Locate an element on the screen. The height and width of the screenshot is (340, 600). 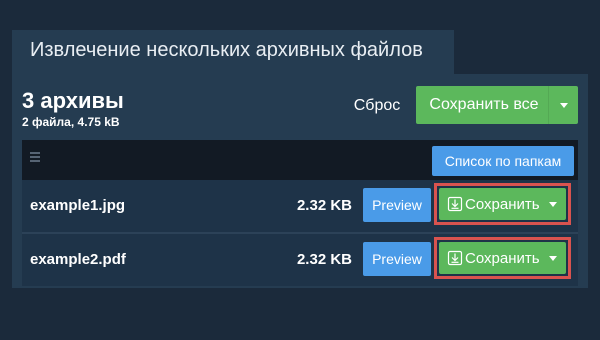
window-title: Извлечение нескольких архивных файлов is located at coordinates (226, 50).